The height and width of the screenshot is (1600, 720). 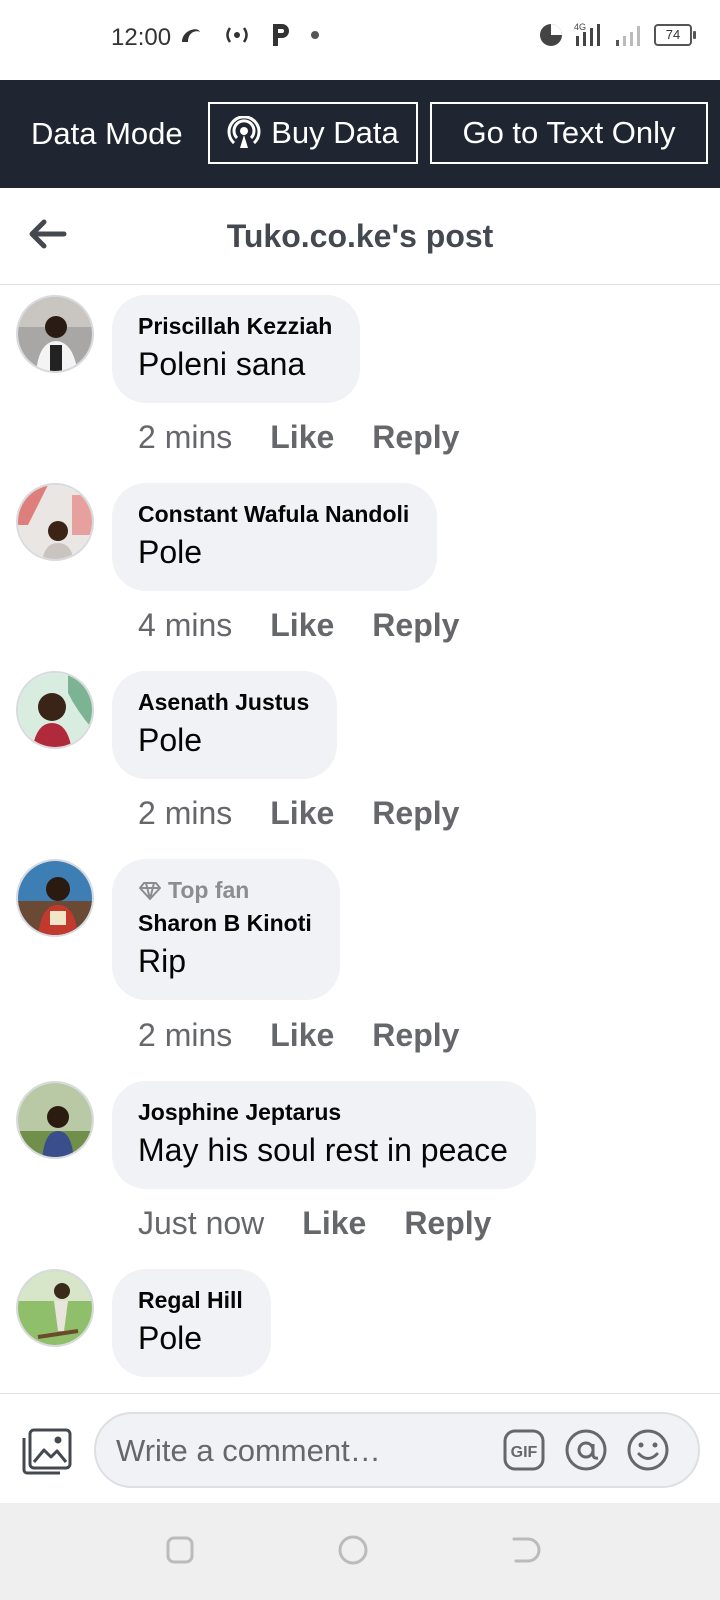 What do you see at coordinates (315, 35) in the screenshot?
I see `dot-icon` at bounding box center [315, 35].